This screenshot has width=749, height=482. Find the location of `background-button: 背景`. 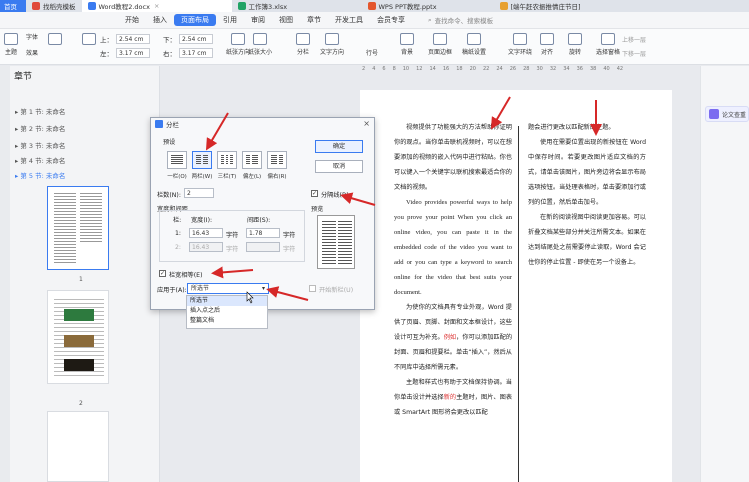

background-button: 背景 is located at coordinates (407, 44).